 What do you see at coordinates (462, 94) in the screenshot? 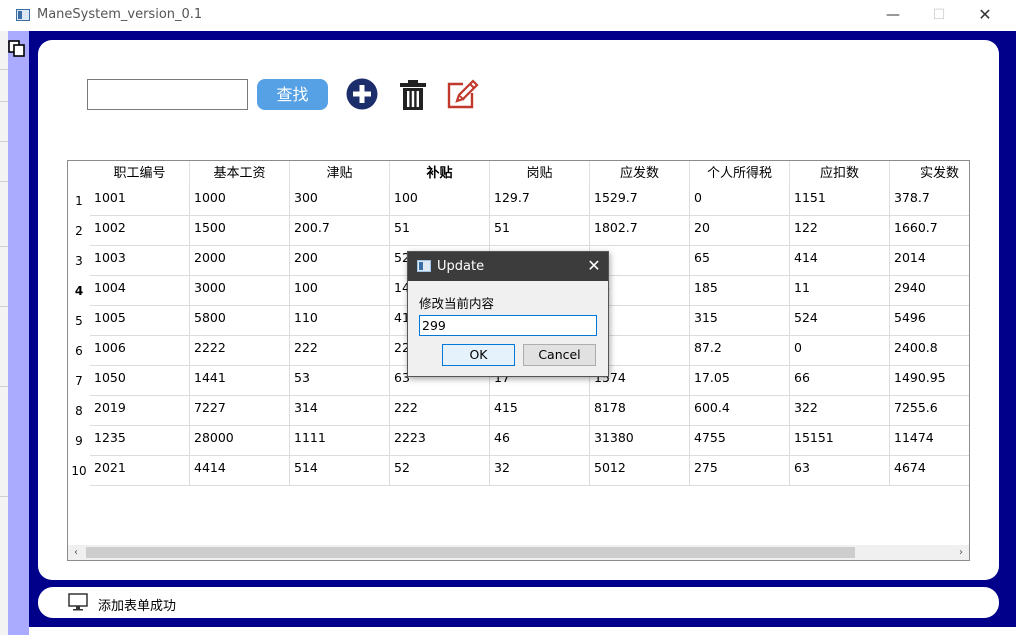
I see `edit-icon` at bounding box center [462, 94].